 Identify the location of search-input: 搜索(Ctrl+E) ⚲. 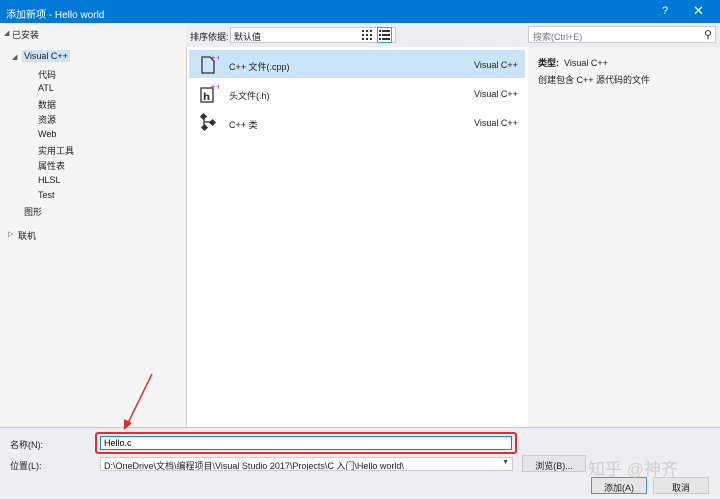
(622, 34).